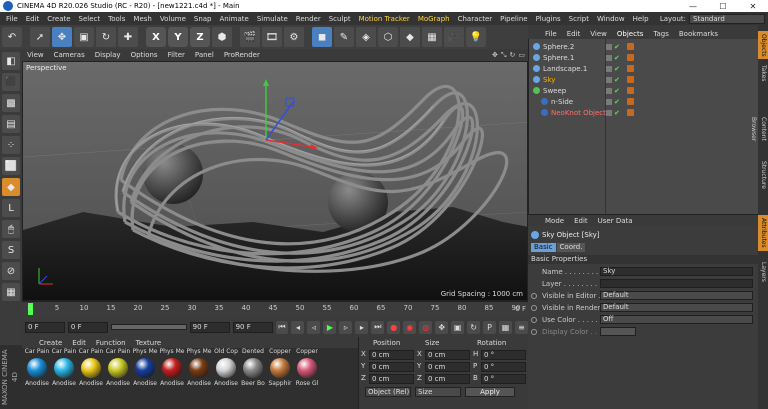 Image resolution: width=768 pixels, height=409 pixels. I want to click on viewport-menu-view: View, so click(35, 55).